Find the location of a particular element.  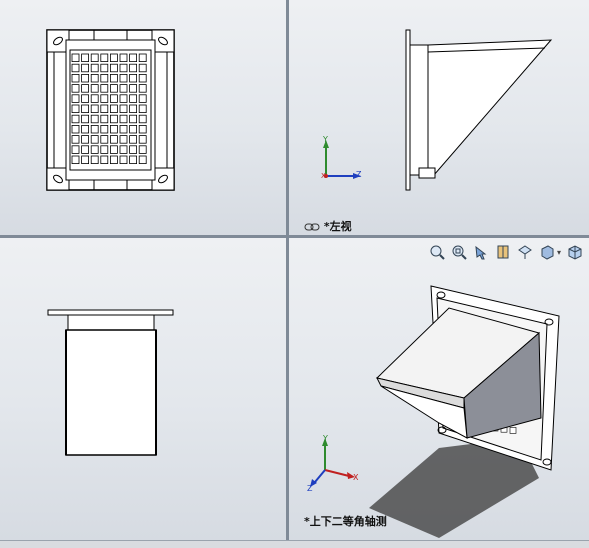

viewport-label: *上下二等角轴测 is located at coordinates (345, 521).